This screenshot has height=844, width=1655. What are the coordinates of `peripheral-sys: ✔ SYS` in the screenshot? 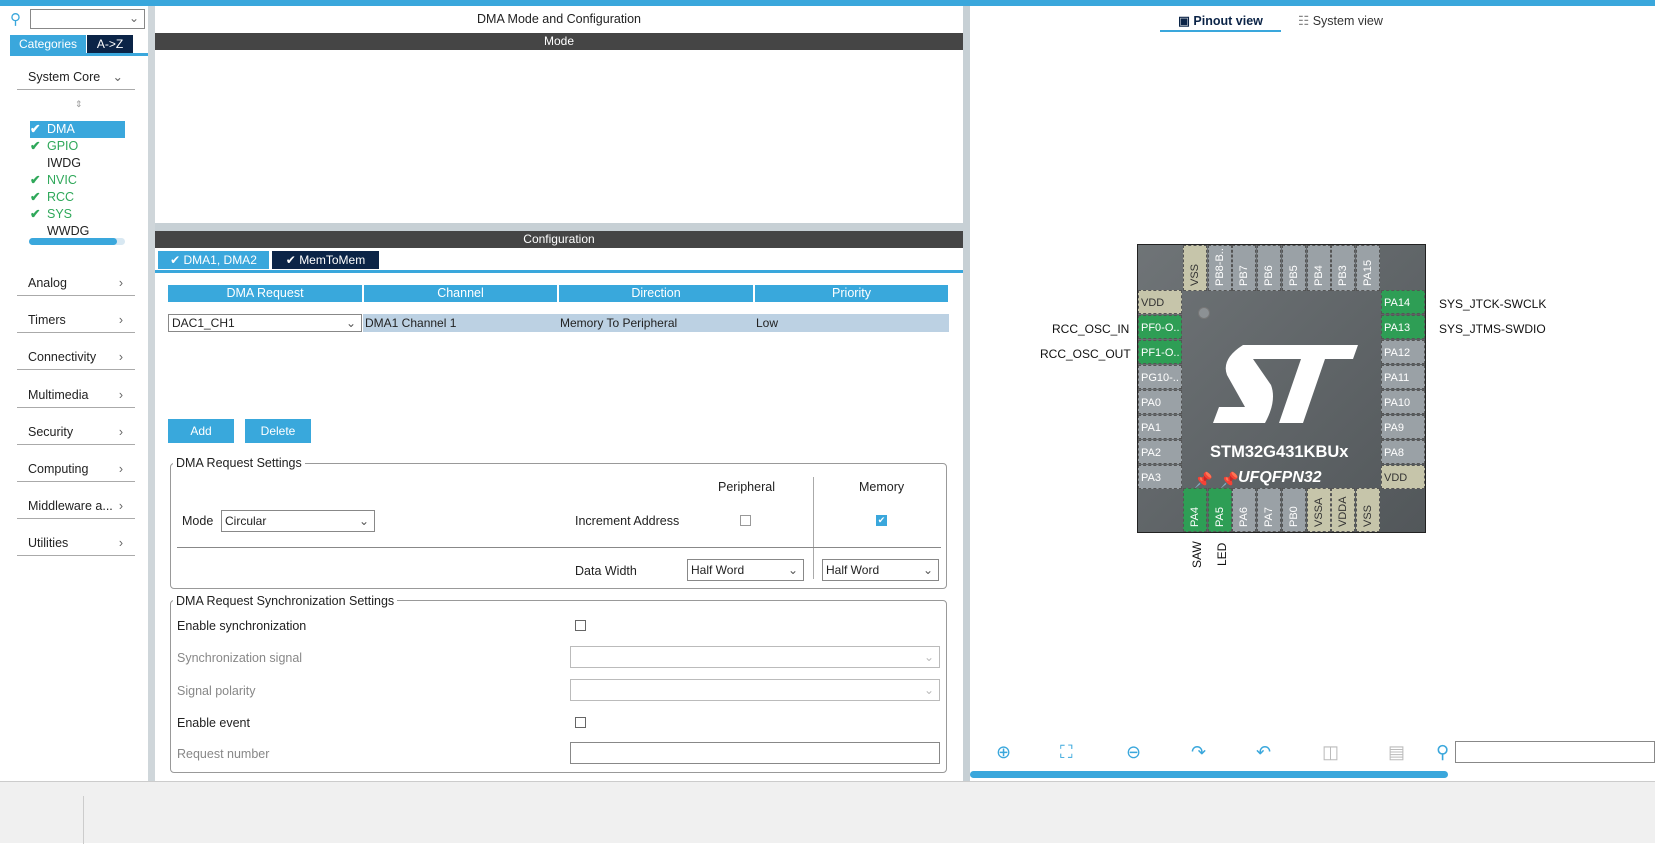 It's located at (77, 214).